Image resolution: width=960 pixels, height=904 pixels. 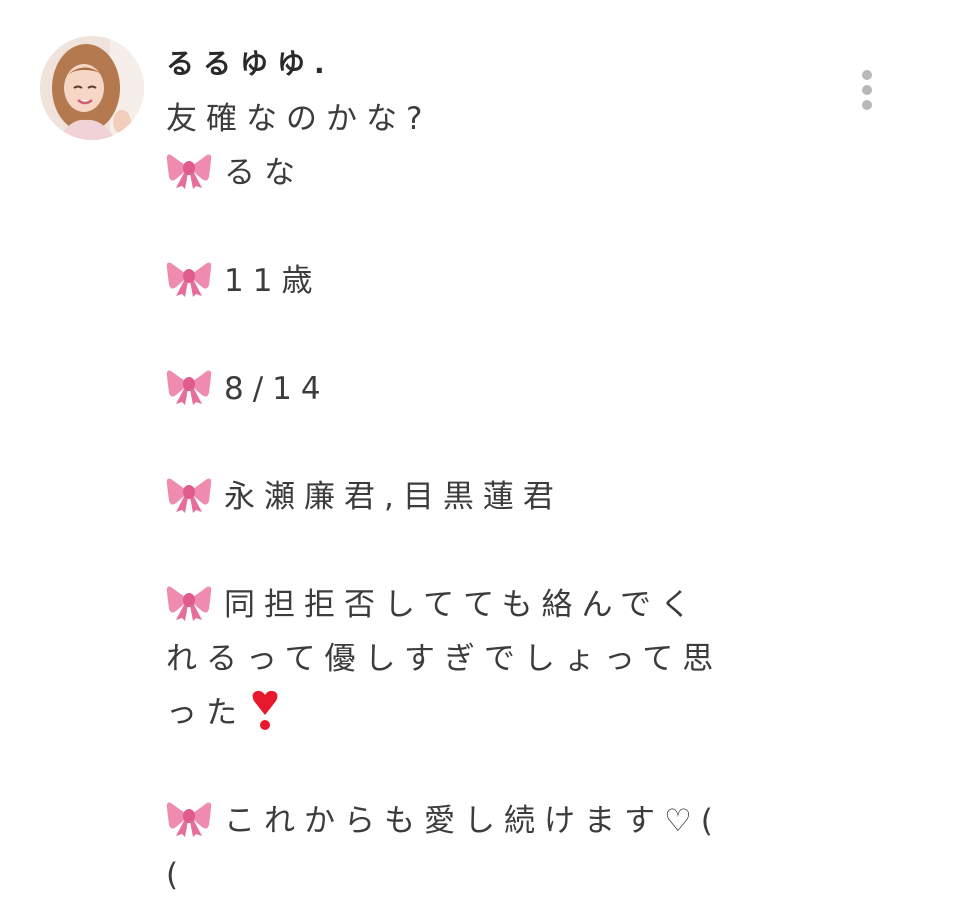 I want to click on avatar, so click(x=92, y=88).